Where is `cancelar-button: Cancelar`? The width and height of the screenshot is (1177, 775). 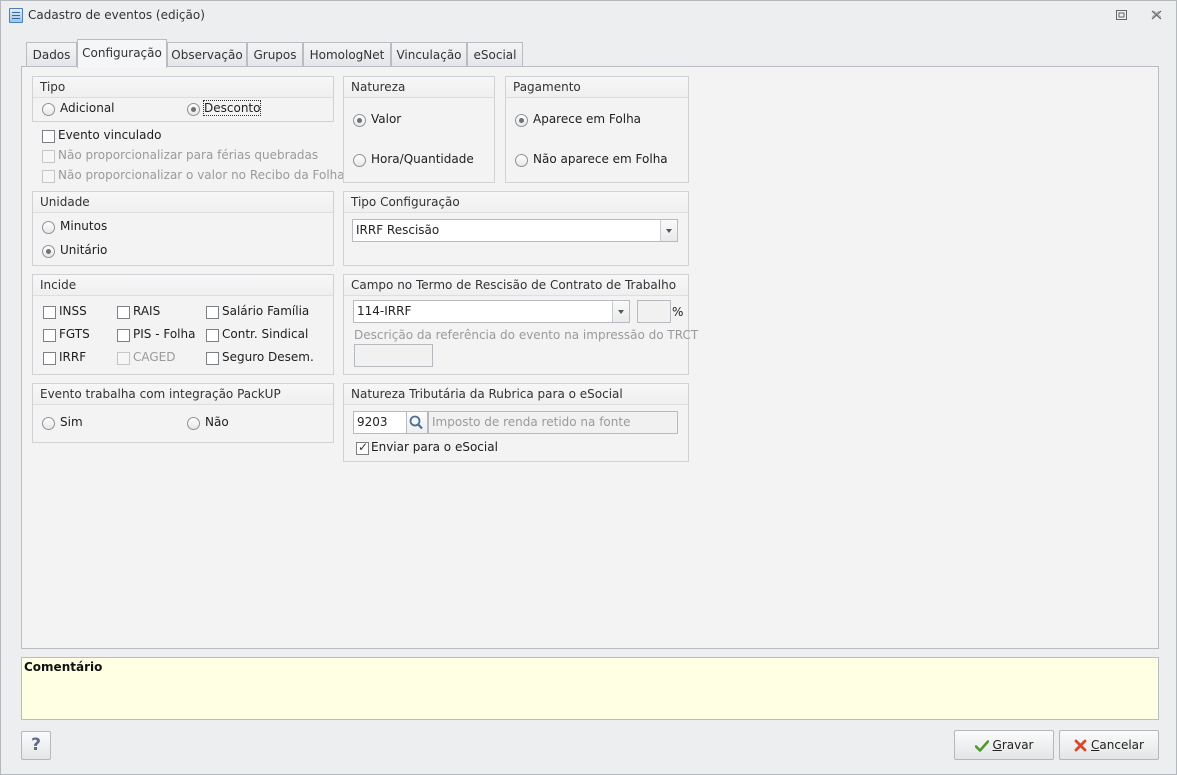
cancelar-button: Cancelar is located at coordinates (1109, 745).